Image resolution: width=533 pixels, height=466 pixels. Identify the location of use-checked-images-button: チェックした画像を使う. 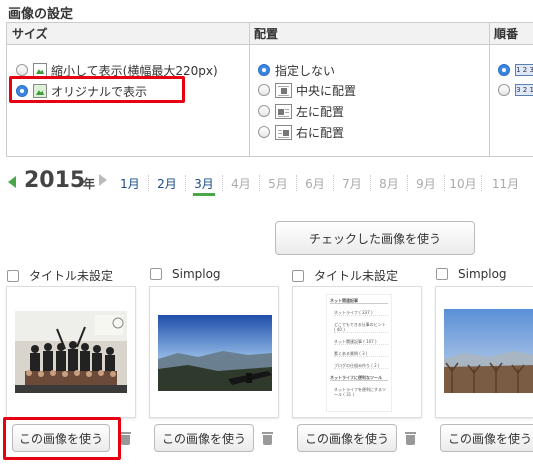
(375, 238).